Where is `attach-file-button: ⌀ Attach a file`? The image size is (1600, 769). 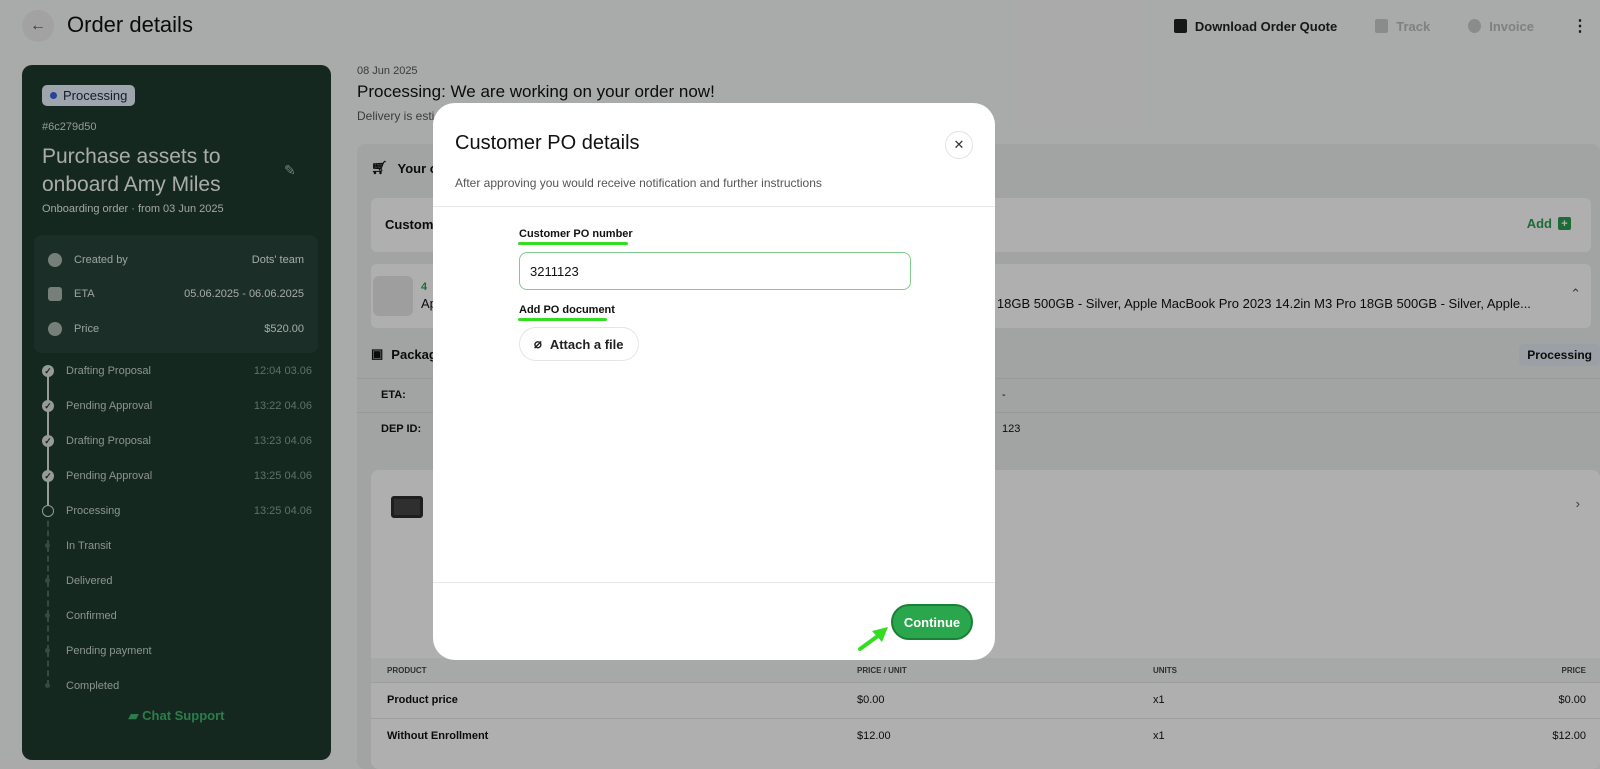
attach-file-button: ⌀ Attach a file is located at coordinates (579, 344).